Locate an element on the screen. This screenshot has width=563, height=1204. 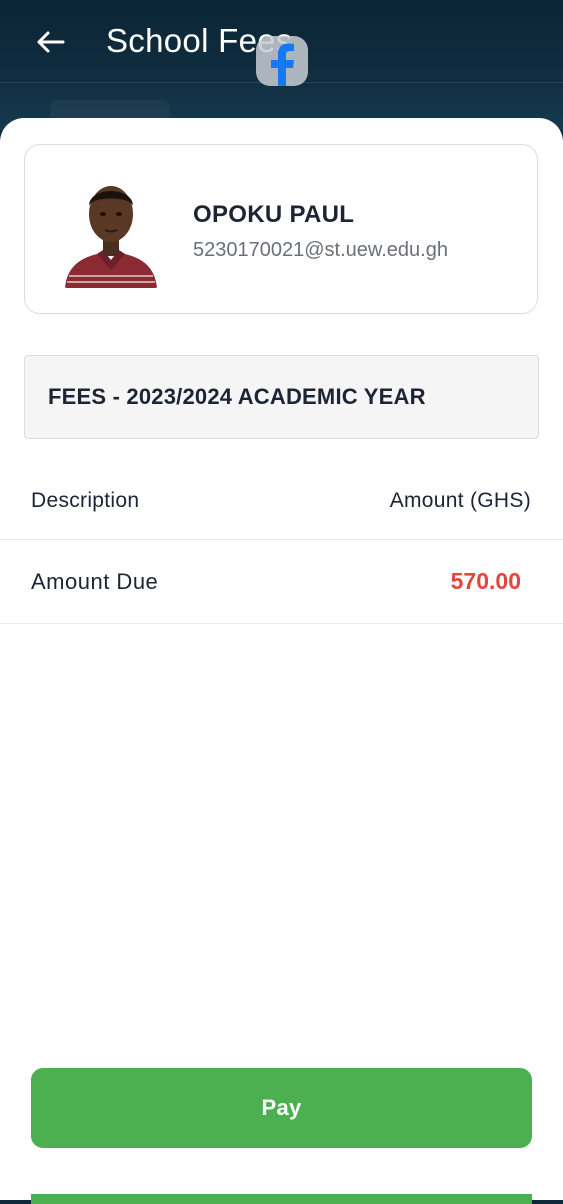
facebook-icon is located at coordinates (282, 64).